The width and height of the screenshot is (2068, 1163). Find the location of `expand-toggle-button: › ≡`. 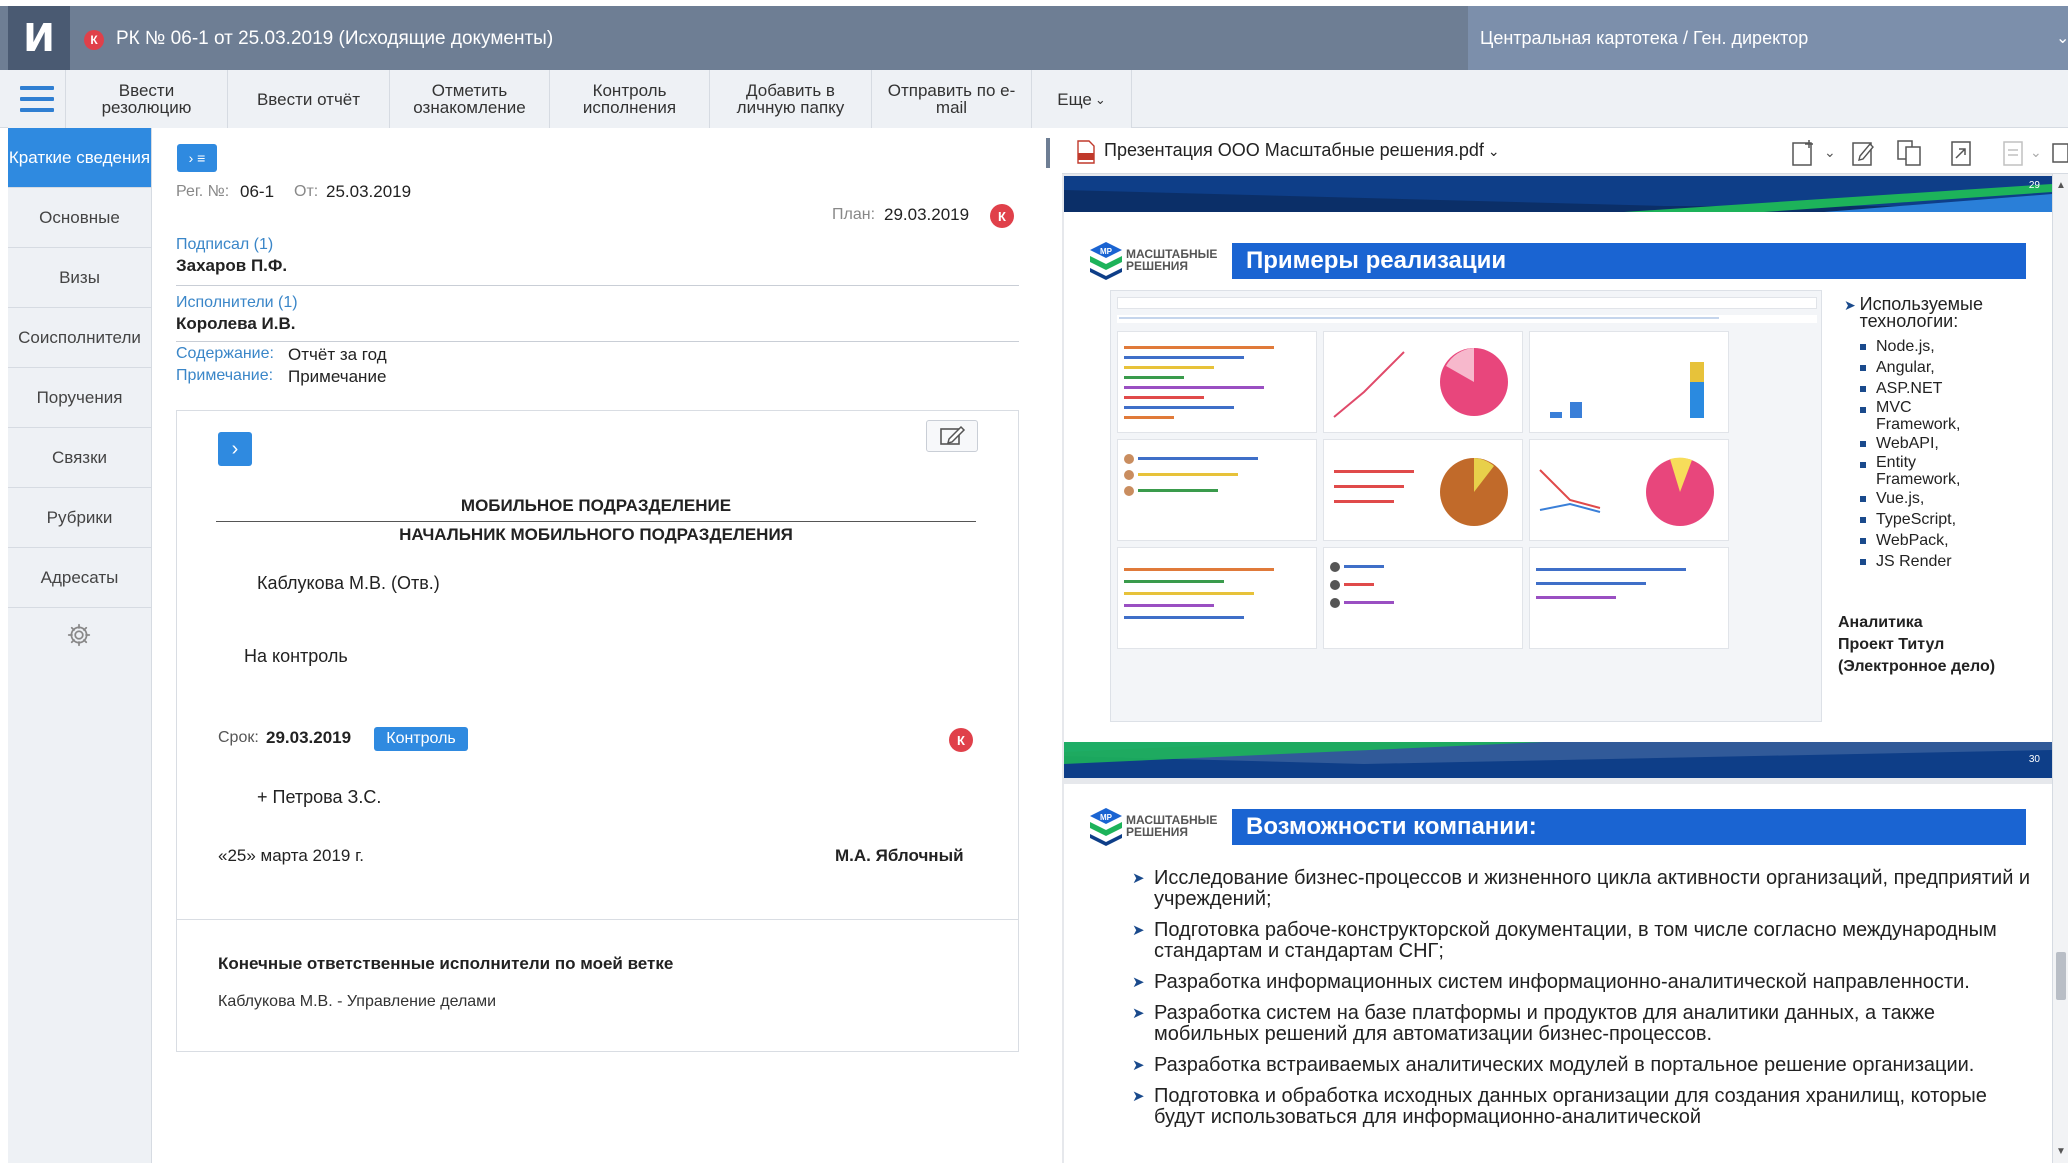

expand-toggle-button: › ≡ is located at coordinates (197, 158).